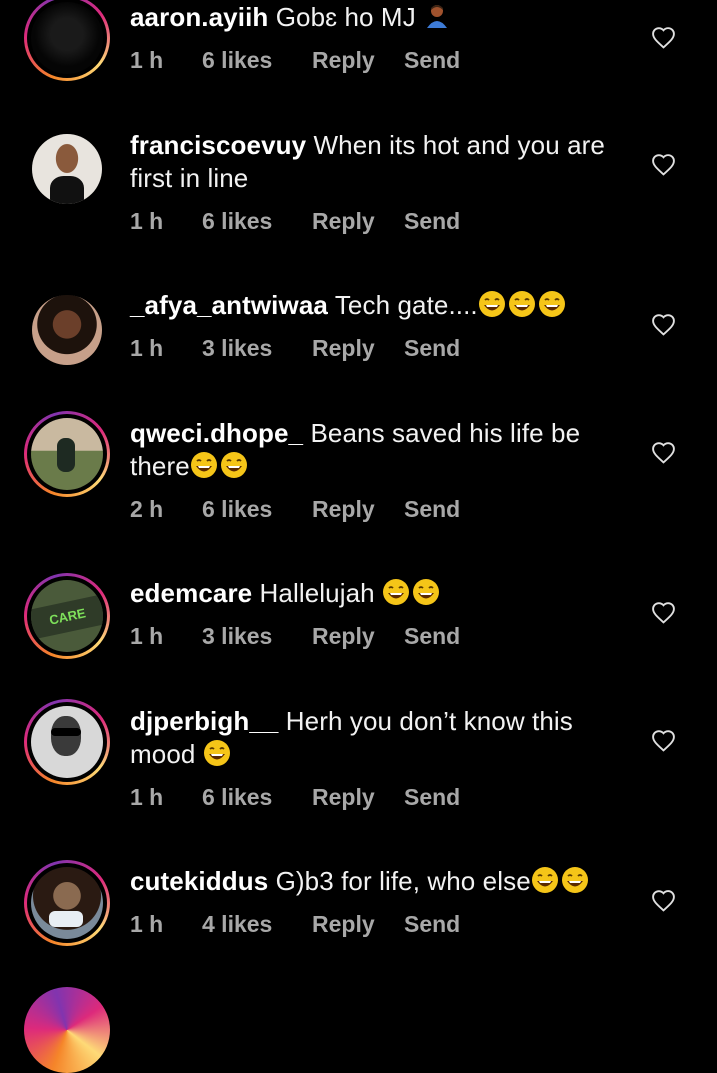  Describe the element at coordinates (257, 924) in the screenshot. I see `likes-count: 4 likes` at that location.